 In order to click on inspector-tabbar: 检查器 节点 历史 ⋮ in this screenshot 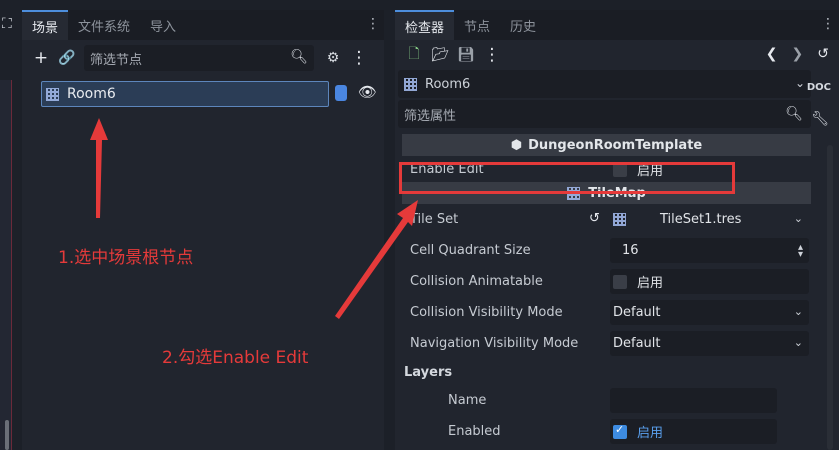, I will do `click(617, 25)`.